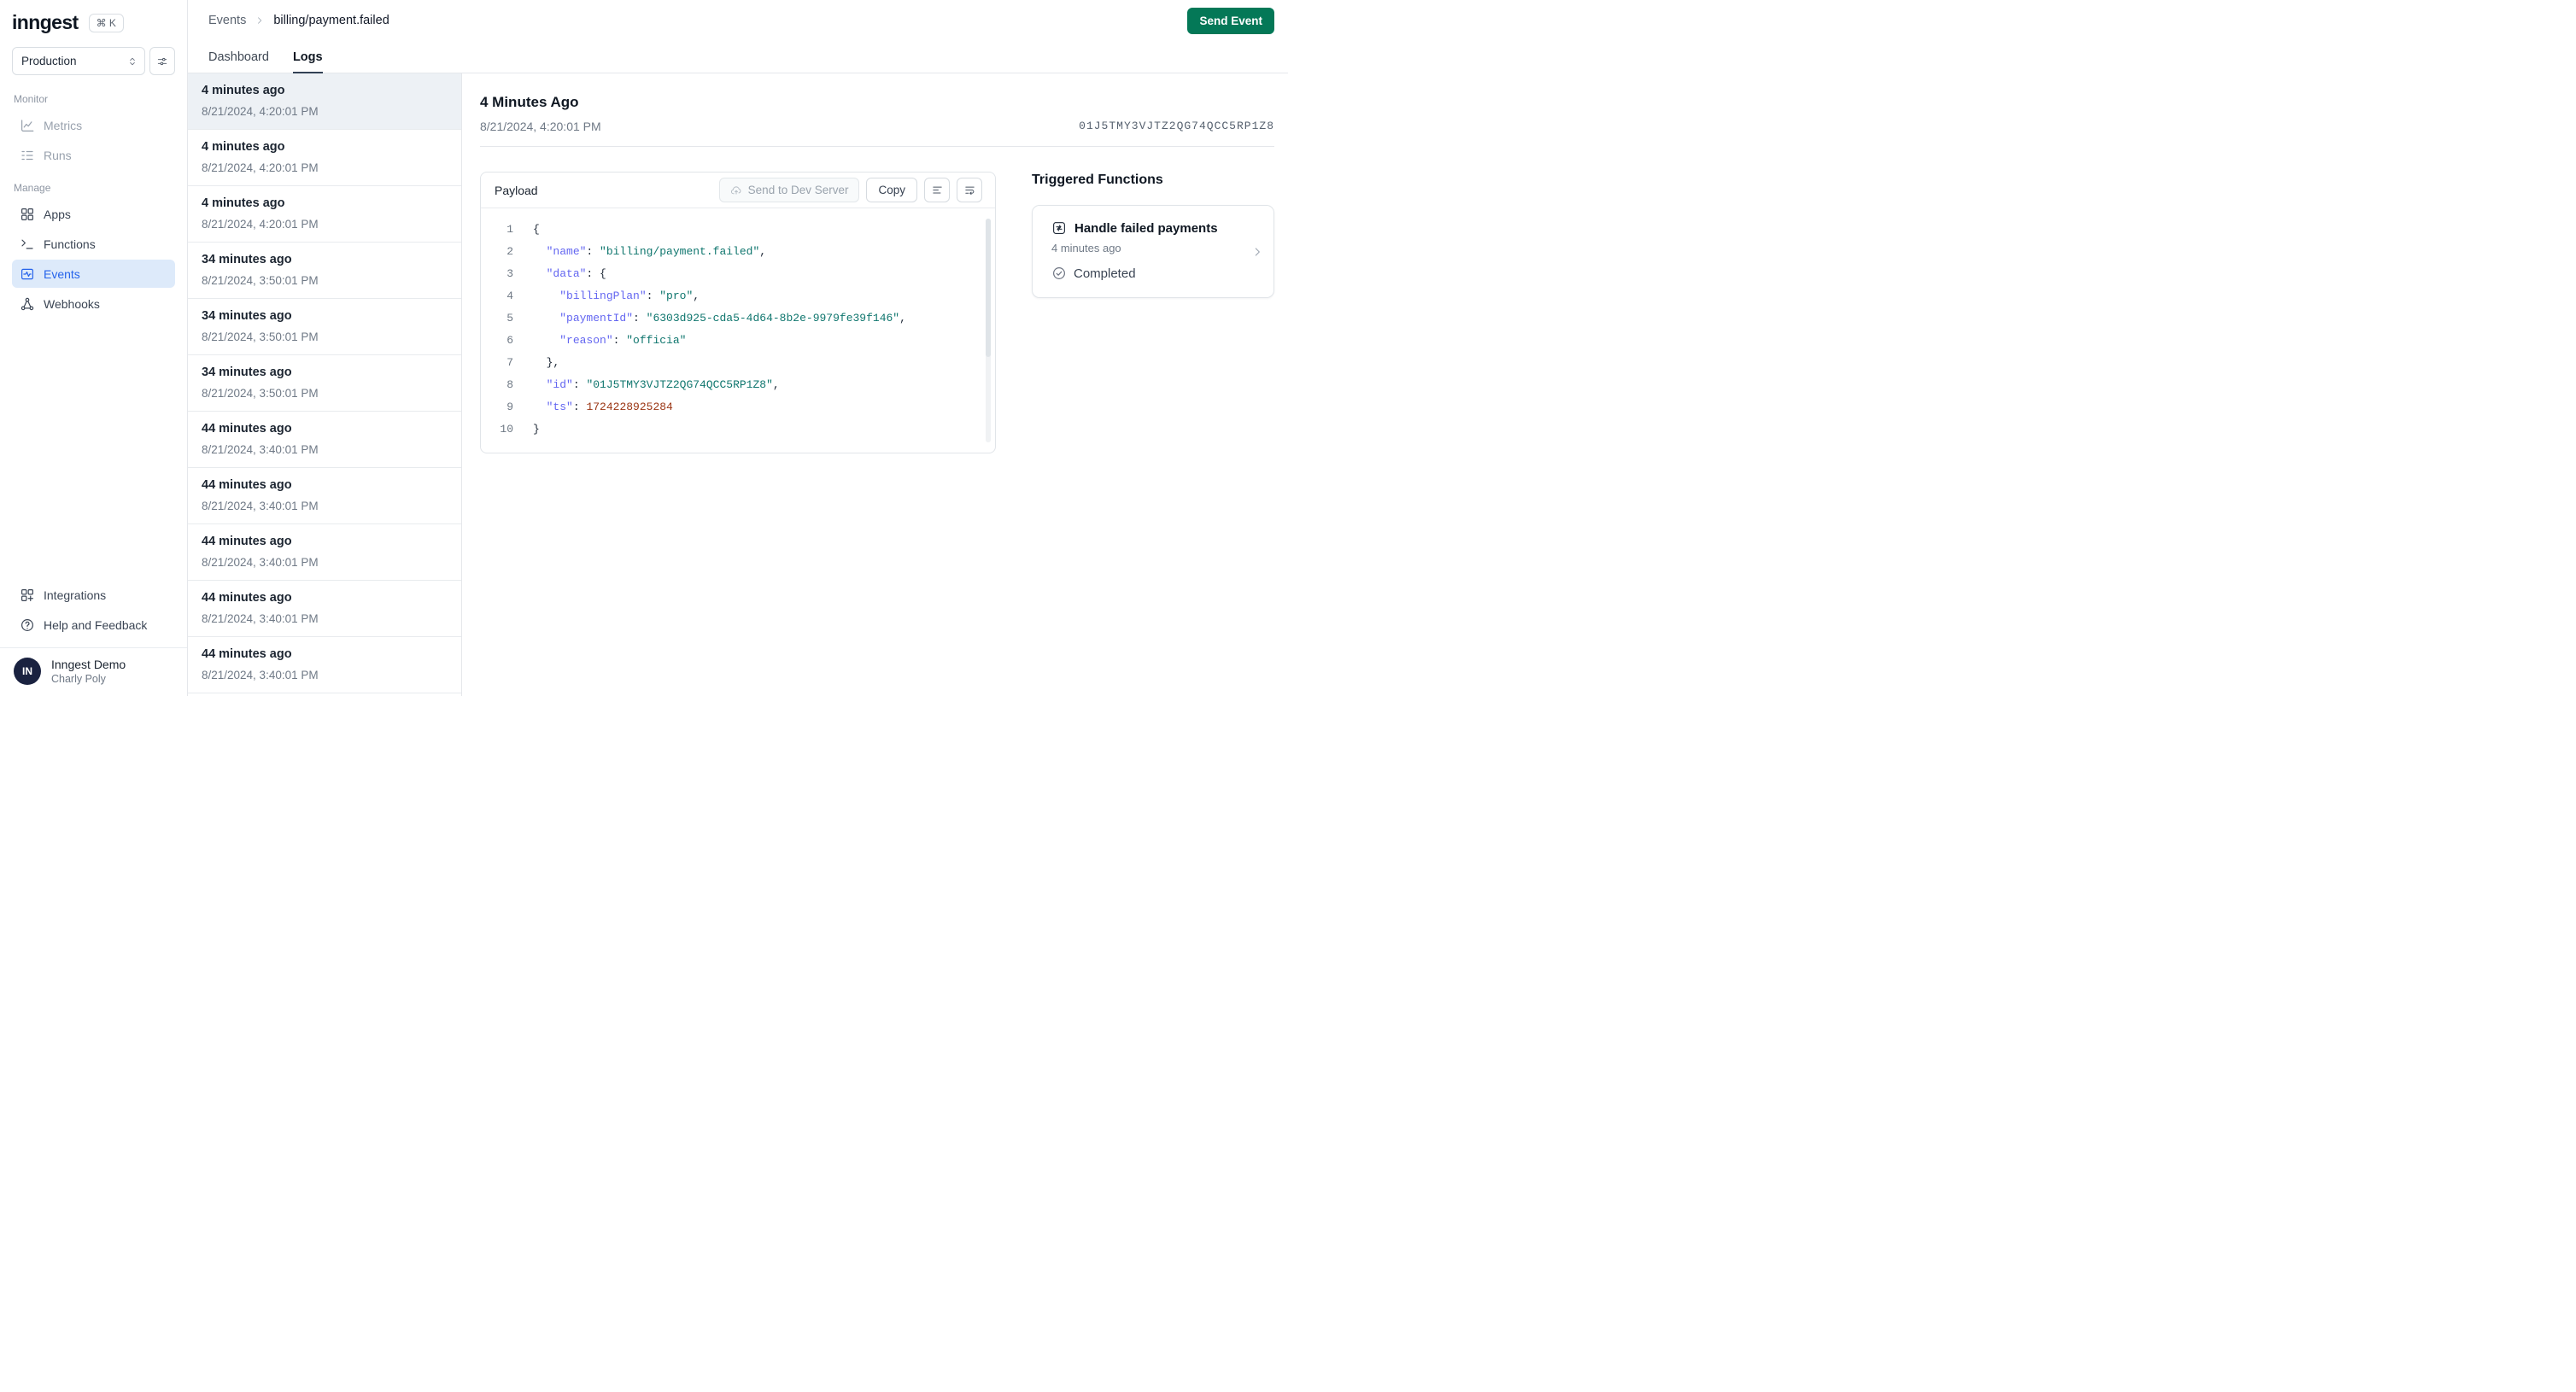 Image resolution: width=2576 pixels, height=1392 pixels. I want to click on sidebar-item-label: Help and Feedback, so click(96, 624).